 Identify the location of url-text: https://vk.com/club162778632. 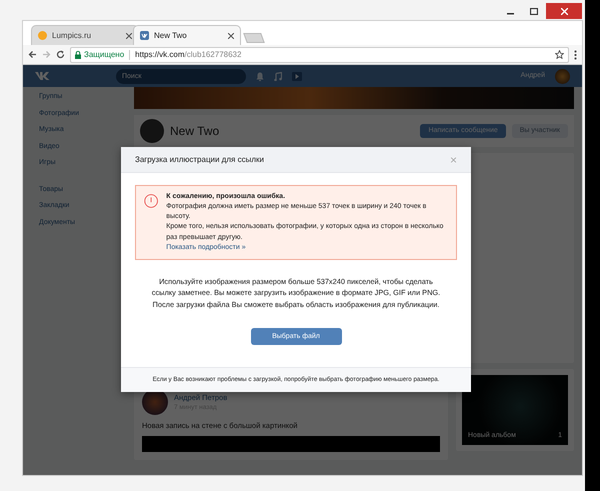
(188, 54).